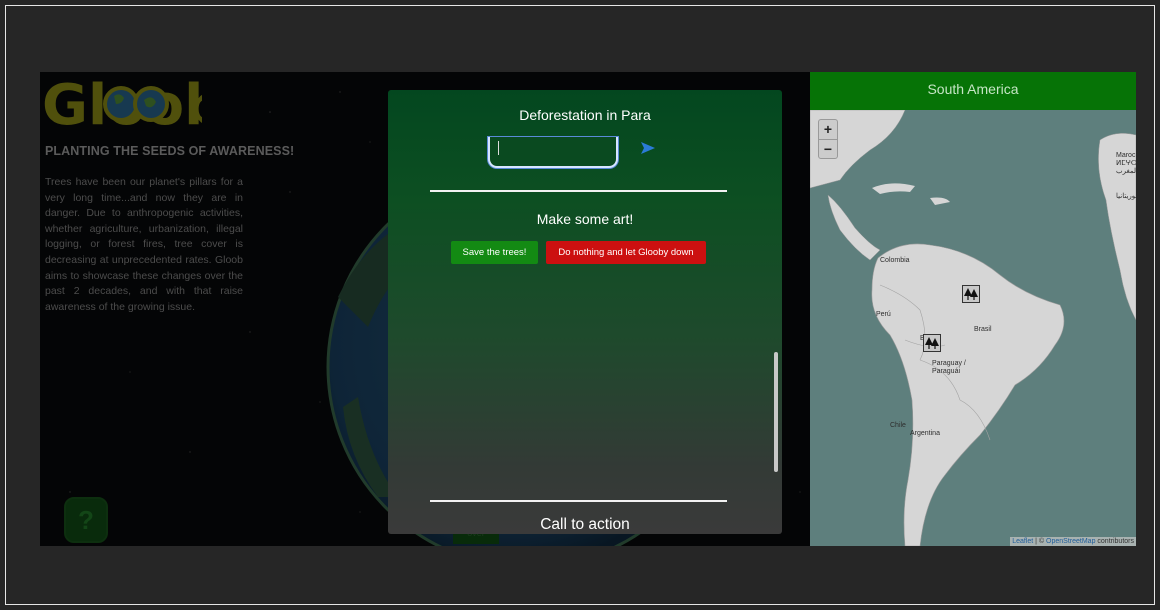 The height and width of the screenshot is (610, 1160). Describe the element at coordinates (553, 152) in the screenshot. I see `comment-input` at that location.